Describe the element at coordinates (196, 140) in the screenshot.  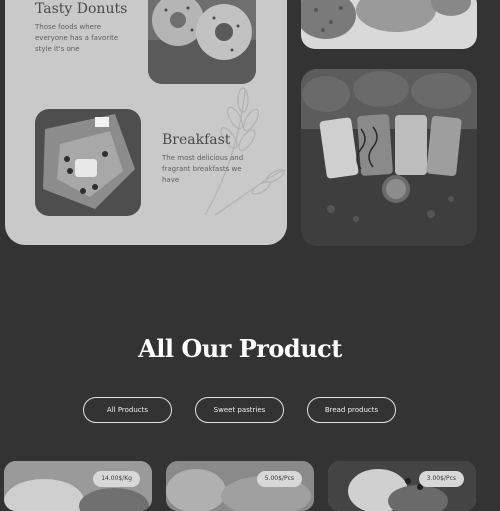
I see `breakfast-title: Breakfast` at that location.